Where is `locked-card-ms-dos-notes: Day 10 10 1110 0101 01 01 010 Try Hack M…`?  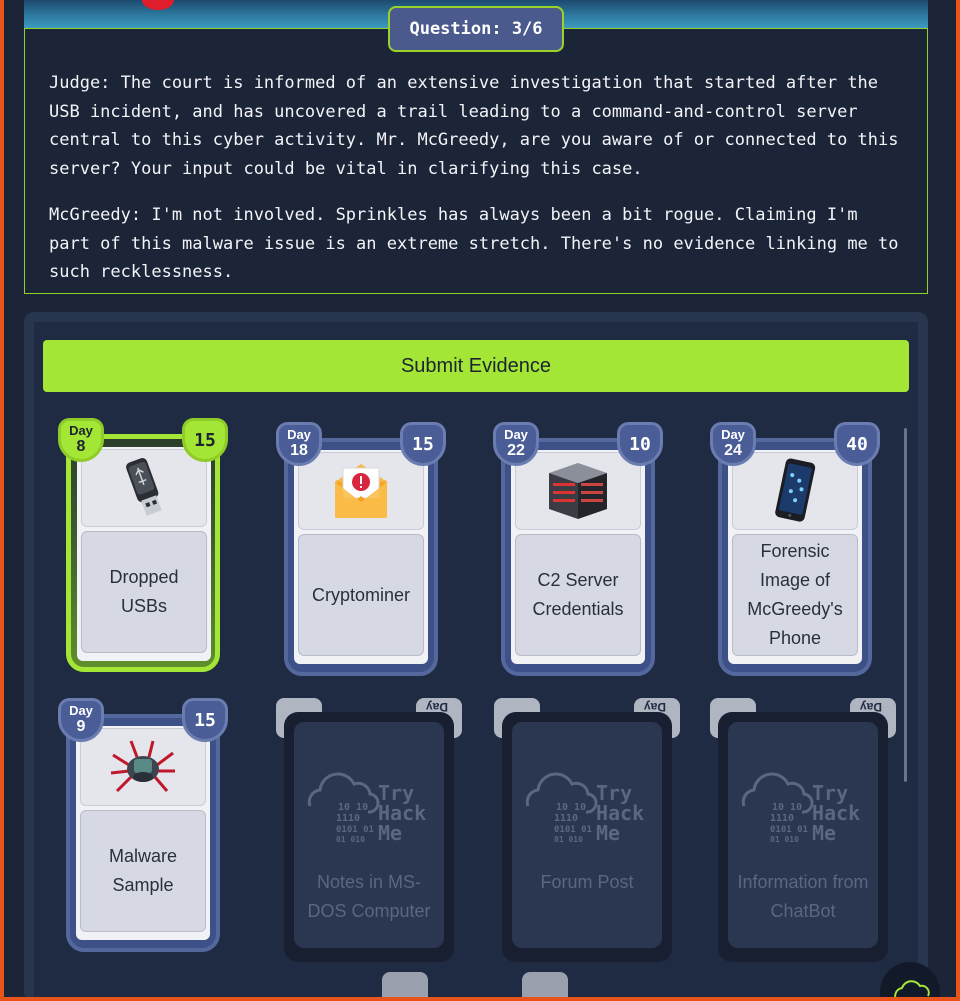 locked-card-ms-dos-notes: Day 10 10 1110 0101 01 01 010 Try Hack M… is located at coordinates (369, 830).